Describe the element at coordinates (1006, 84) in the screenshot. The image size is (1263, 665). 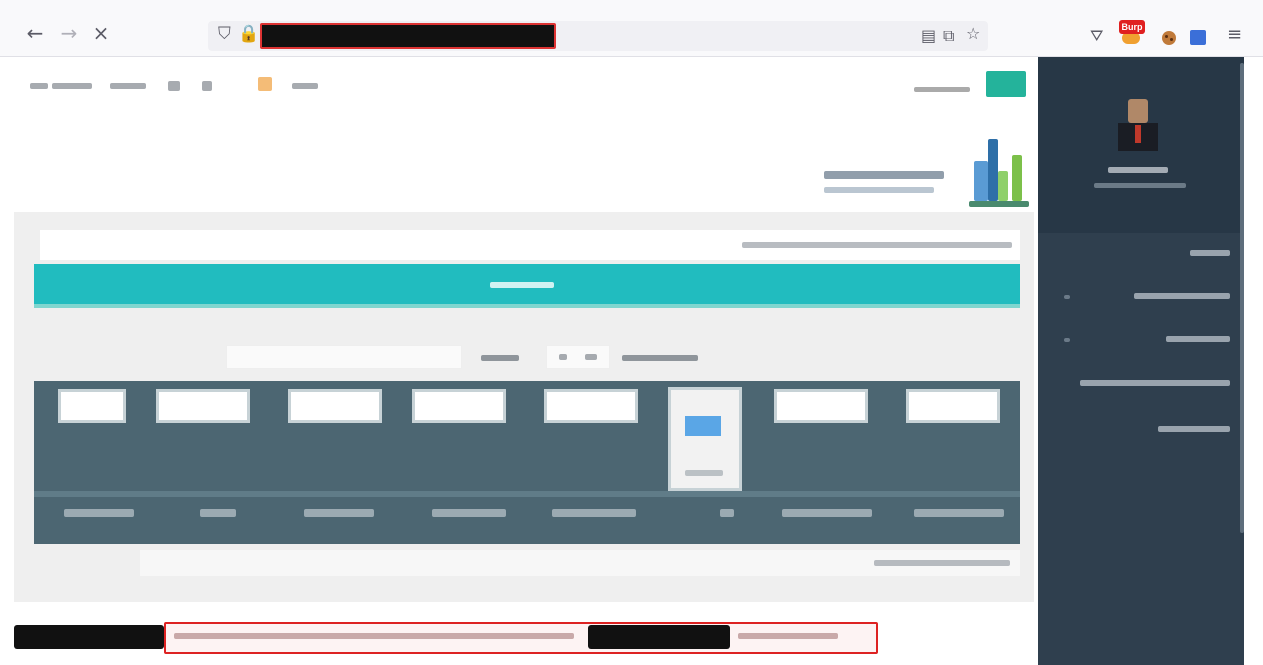
I see `login-button` at that location.